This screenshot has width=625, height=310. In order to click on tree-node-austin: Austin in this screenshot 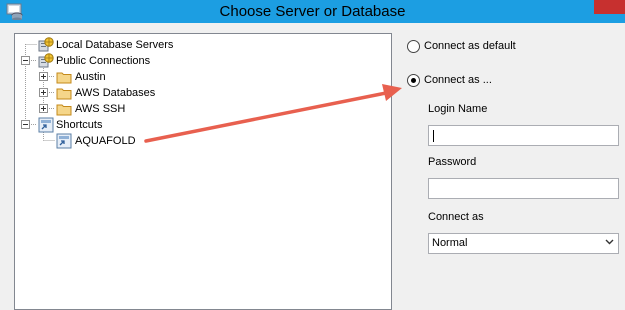, I will do `click(90, 77)`.